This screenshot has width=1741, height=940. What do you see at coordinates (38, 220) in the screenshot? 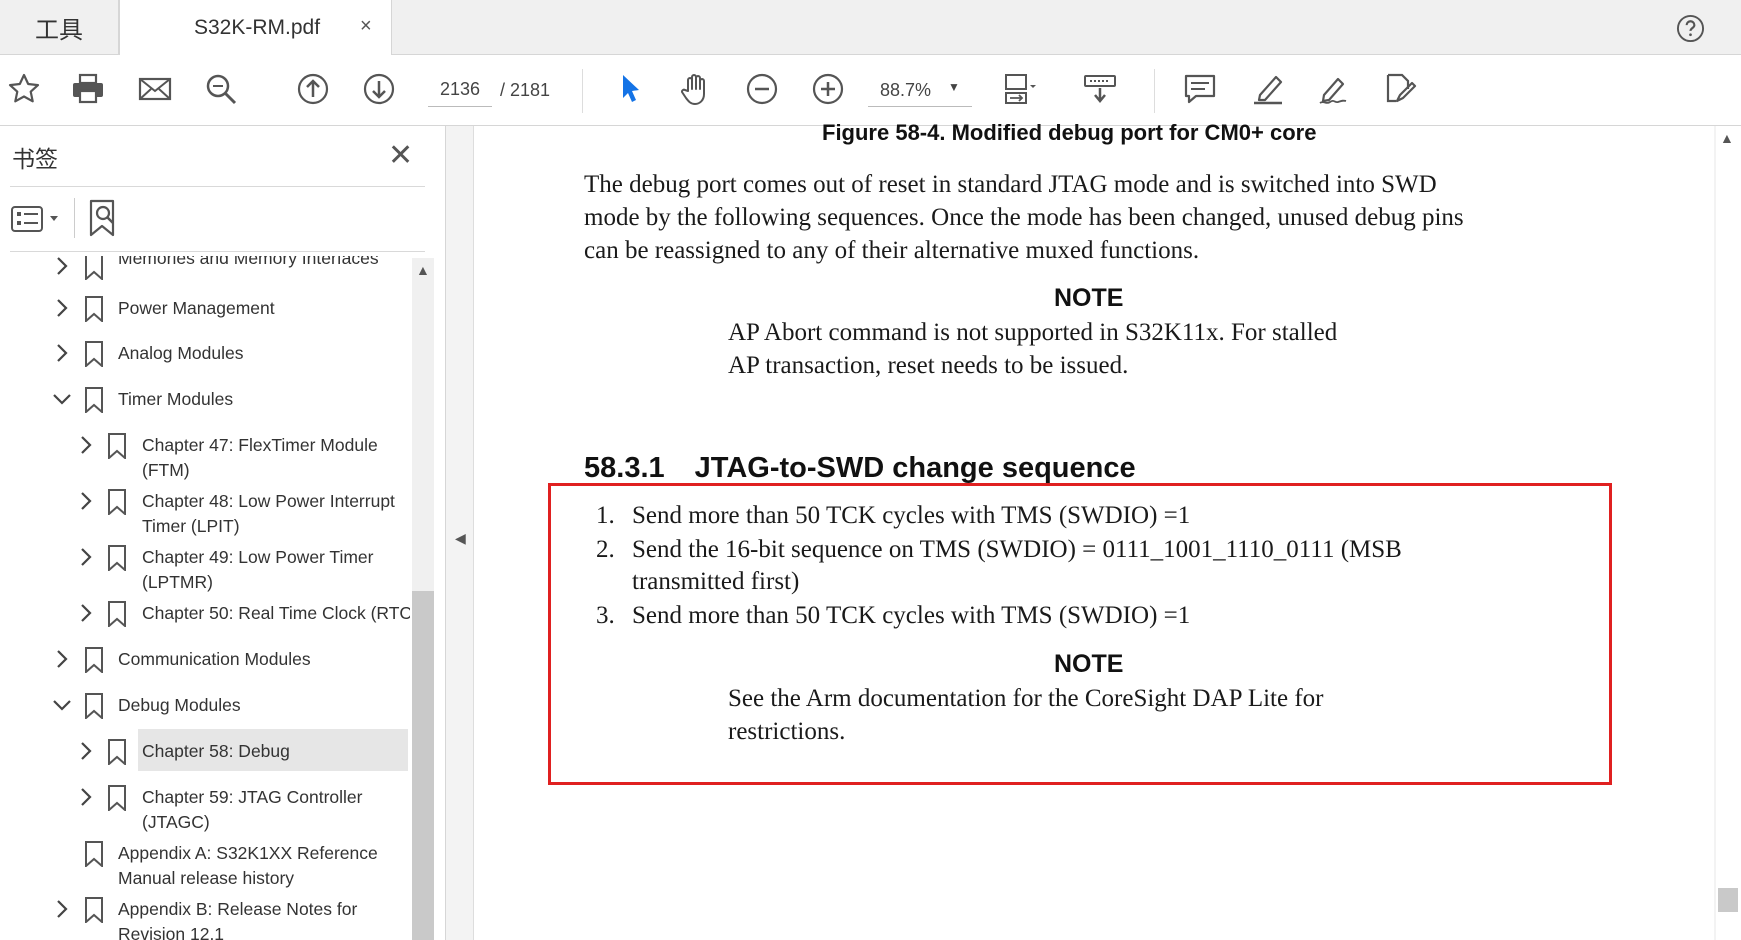
I see `bookmark-options-icon` at bounding box center [38, 220].